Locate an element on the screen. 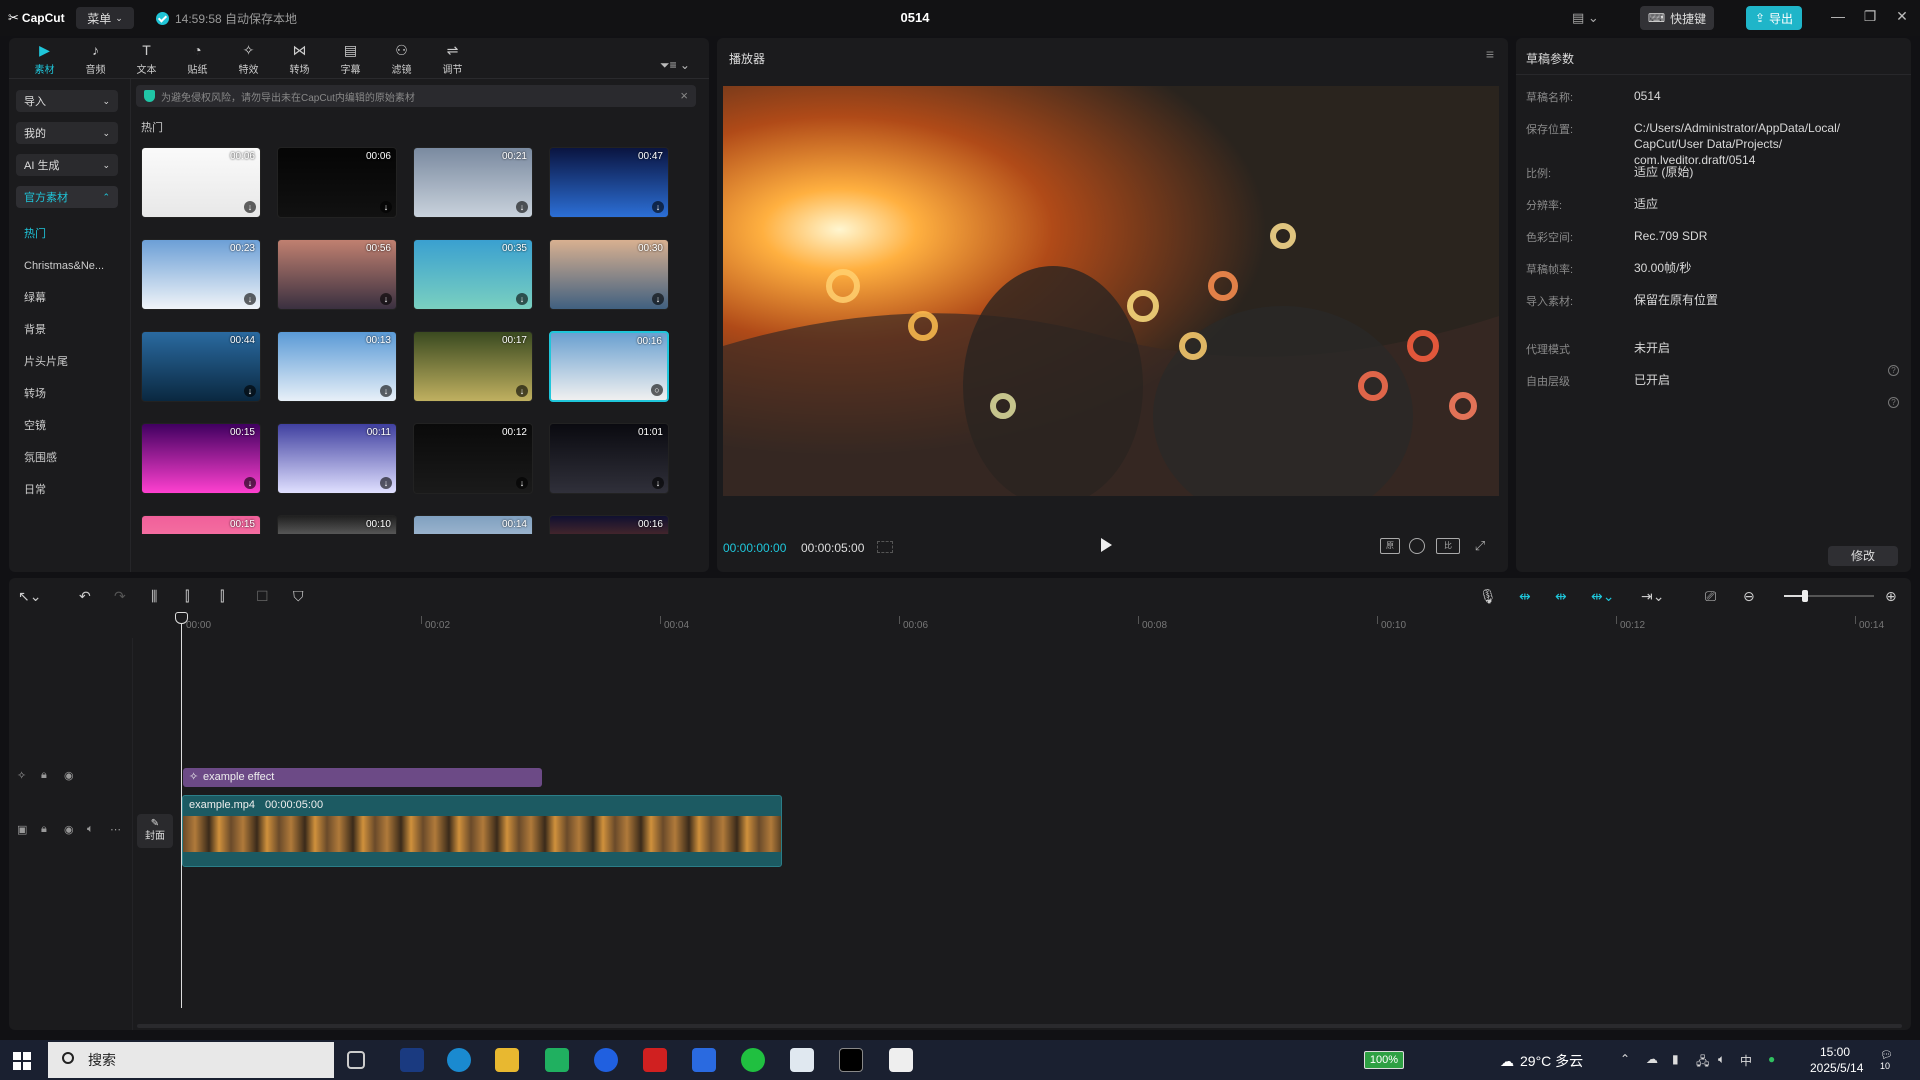 The width and height of the screenshot is (1920, 1080). sidebar-item: 片头片尾 is located at coordinates (73, 362).